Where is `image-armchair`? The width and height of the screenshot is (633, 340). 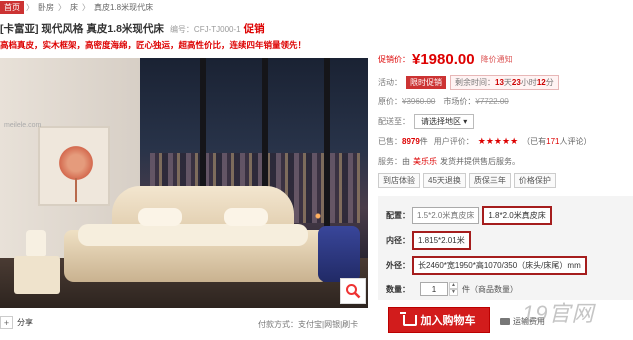 image-armchair is located at coordinates (339, 254).